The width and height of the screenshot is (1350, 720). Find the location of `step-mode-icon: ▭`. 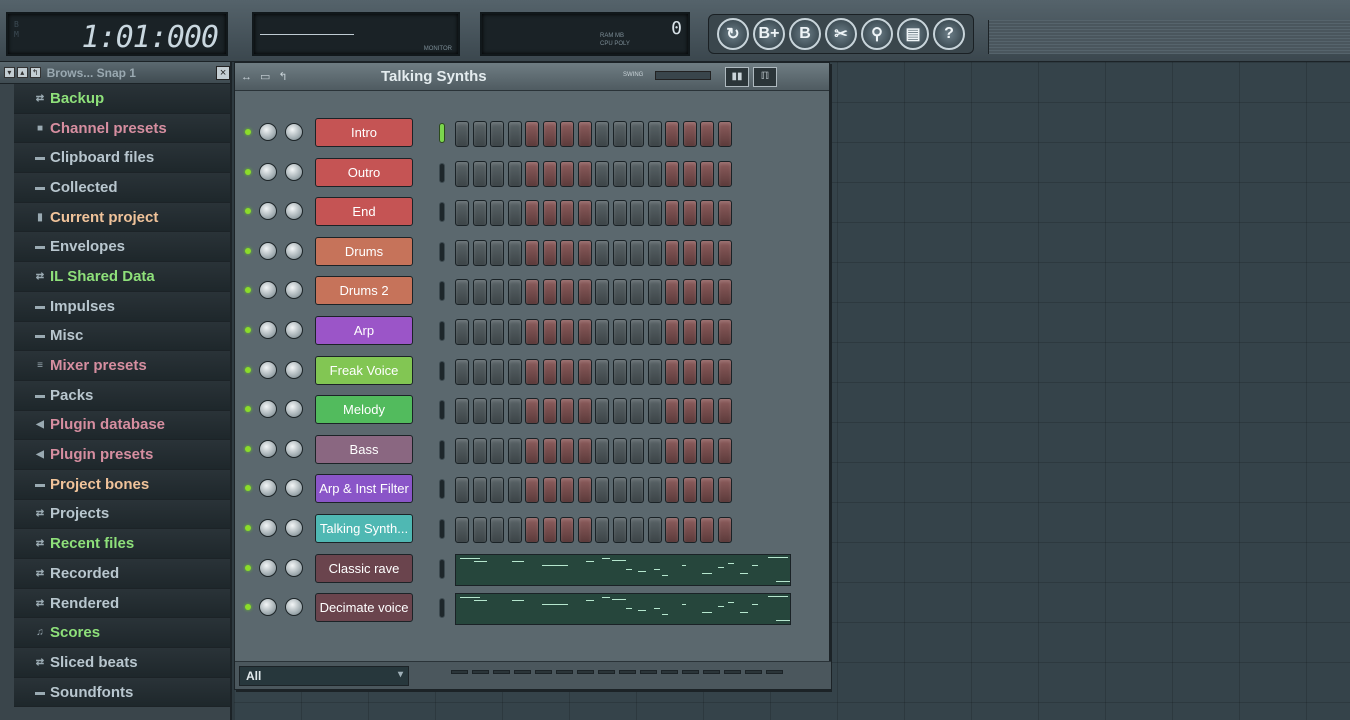

step-mode-icon: ▭ is located at coordinates (265, 76).